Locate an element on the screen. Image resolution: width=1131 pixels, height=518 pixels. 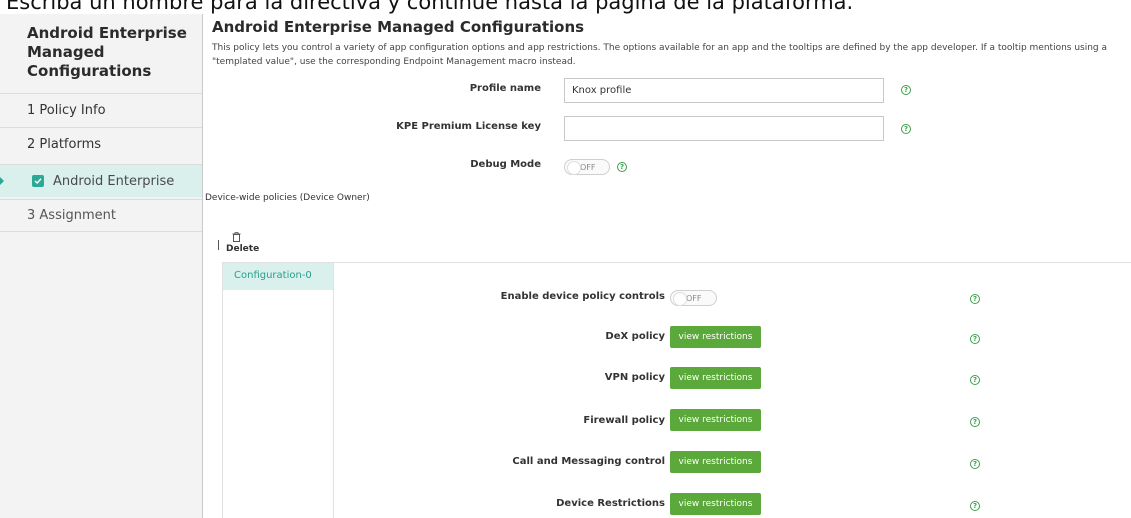
call-messaging-label: Call and Messaging control is located at coordinates (588, 461).